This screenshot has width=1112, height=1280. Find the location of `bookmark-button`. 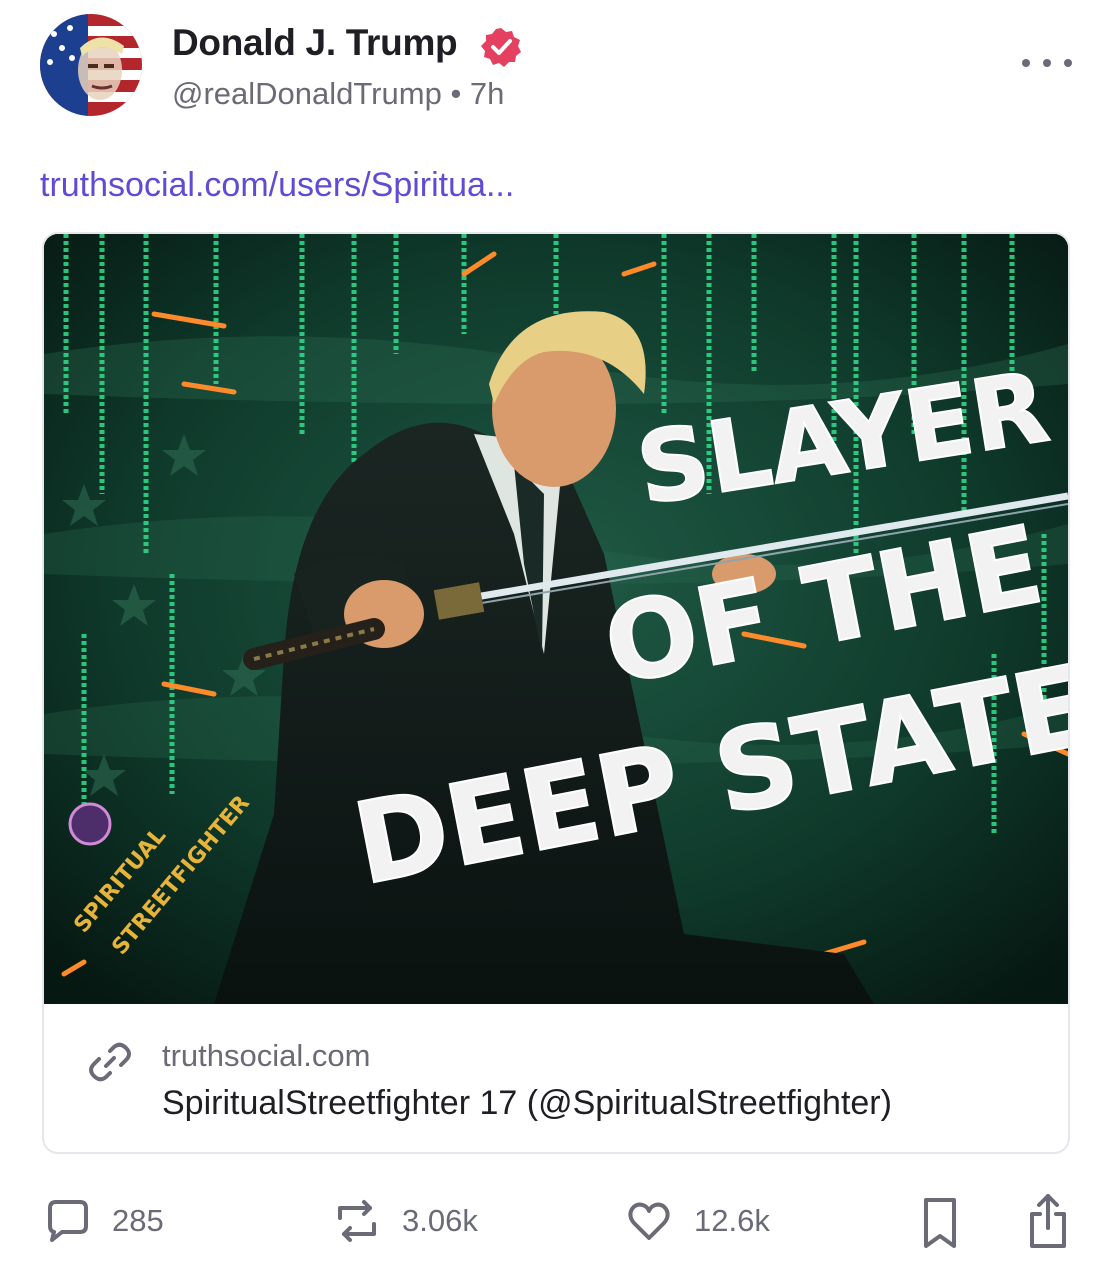

bookmark-button is located at coordinates (940, 1225).